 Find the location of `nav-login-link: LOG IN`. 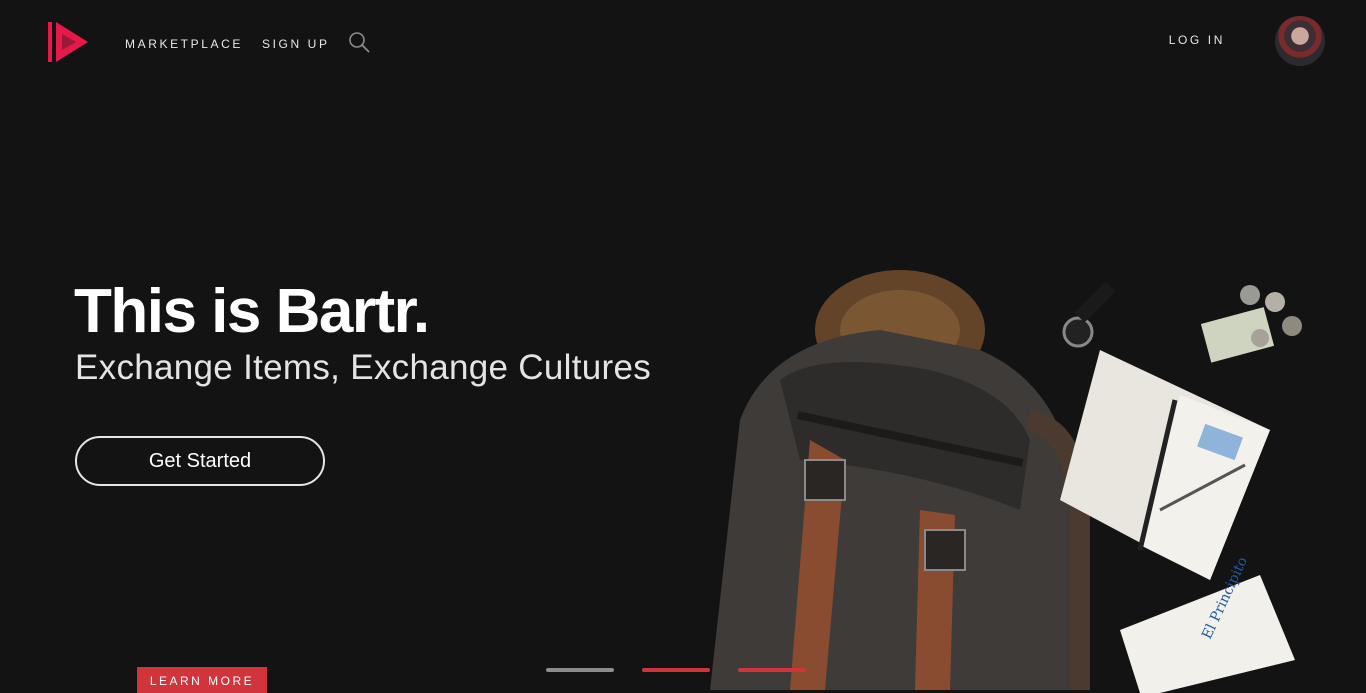

nav-login-link: LOG IN is located at coordinates (1197, 40).